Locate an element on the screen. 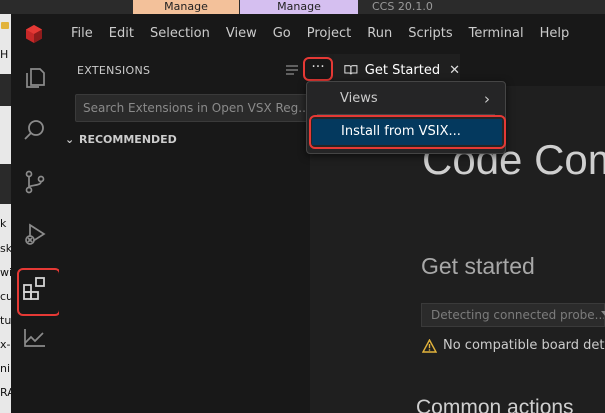 This screenshot has width=605, height=413. chevron-right-icon: › is located at coordinates (487, 99).